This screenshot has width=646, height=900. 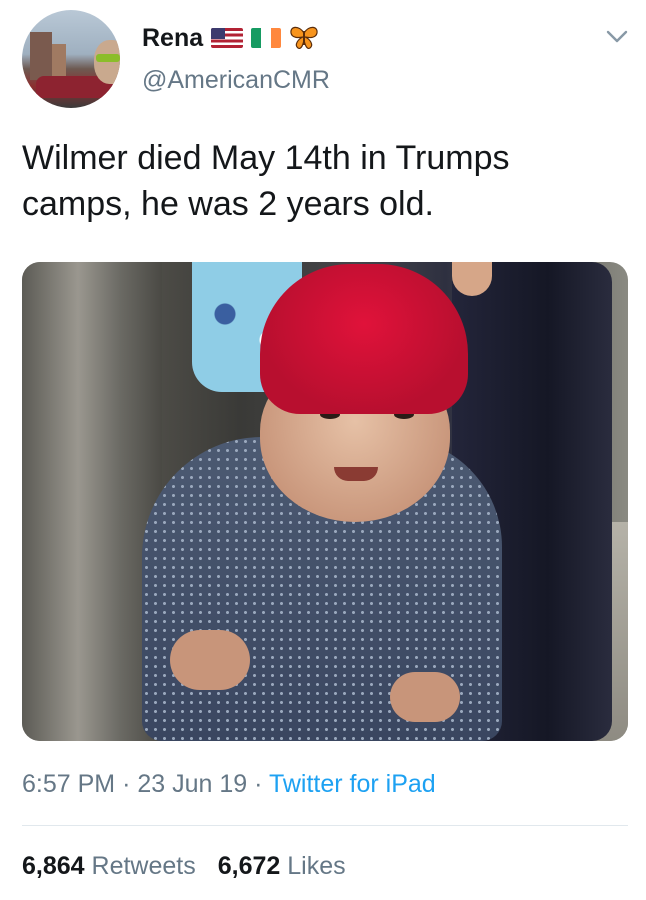 What do you see at coordinates (92, 501) in the screenshot?
I see `photo-wooden-post` at bounding box center [92, 501].